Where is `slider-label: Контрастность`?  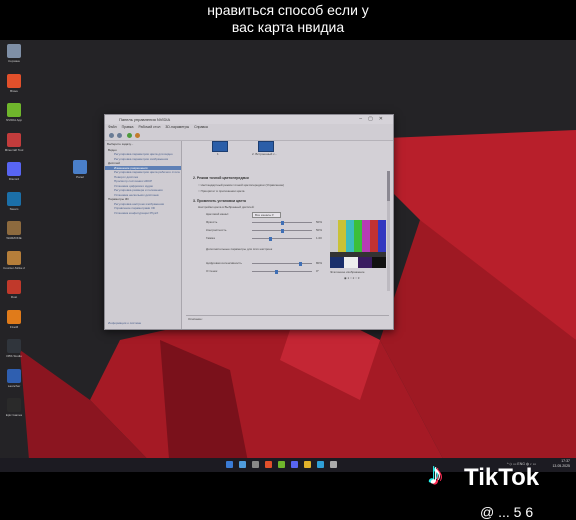 slider-label: Контрастность is located at coordinates (216, 230).